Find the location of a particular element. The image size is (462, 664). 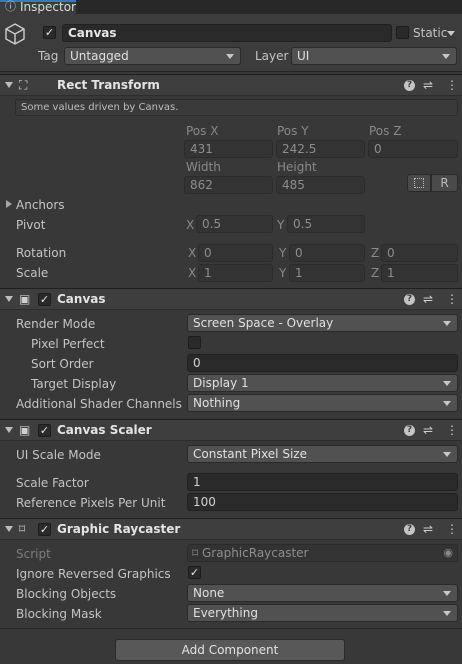

canvas-header: ▣ ✓ Canvas ? ⇌ ⋮ is located at coordinates (231, 299).